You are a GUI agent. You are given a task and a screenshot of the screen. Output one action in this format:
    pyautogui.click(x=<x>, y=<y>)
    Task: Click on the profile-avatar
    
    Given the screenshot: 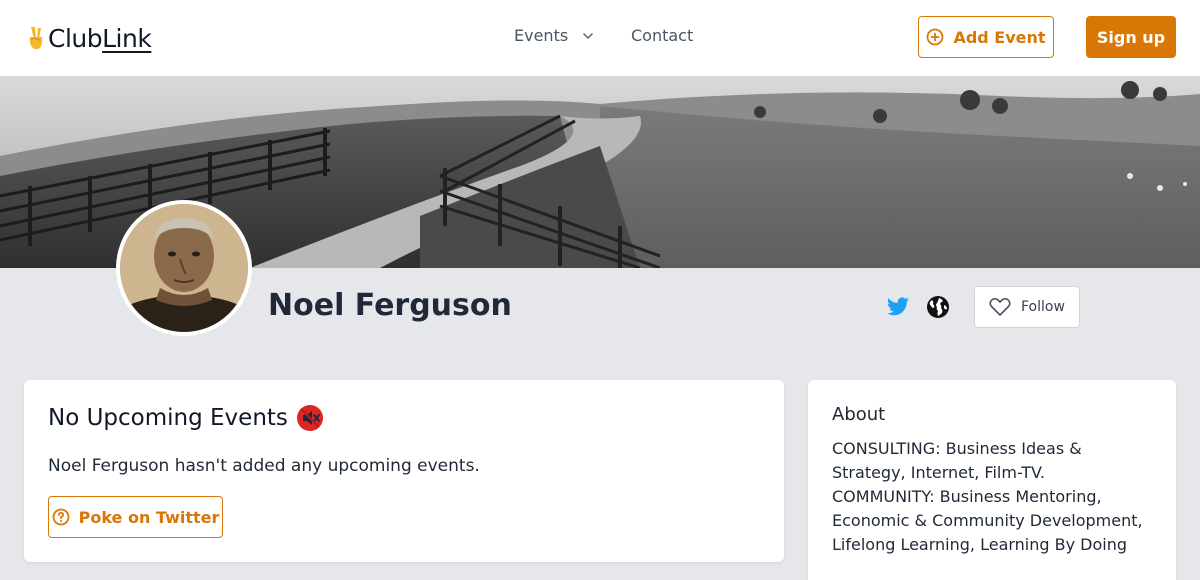 What is the action you would take?
    pyautogui.click(x=184, y=268)
    